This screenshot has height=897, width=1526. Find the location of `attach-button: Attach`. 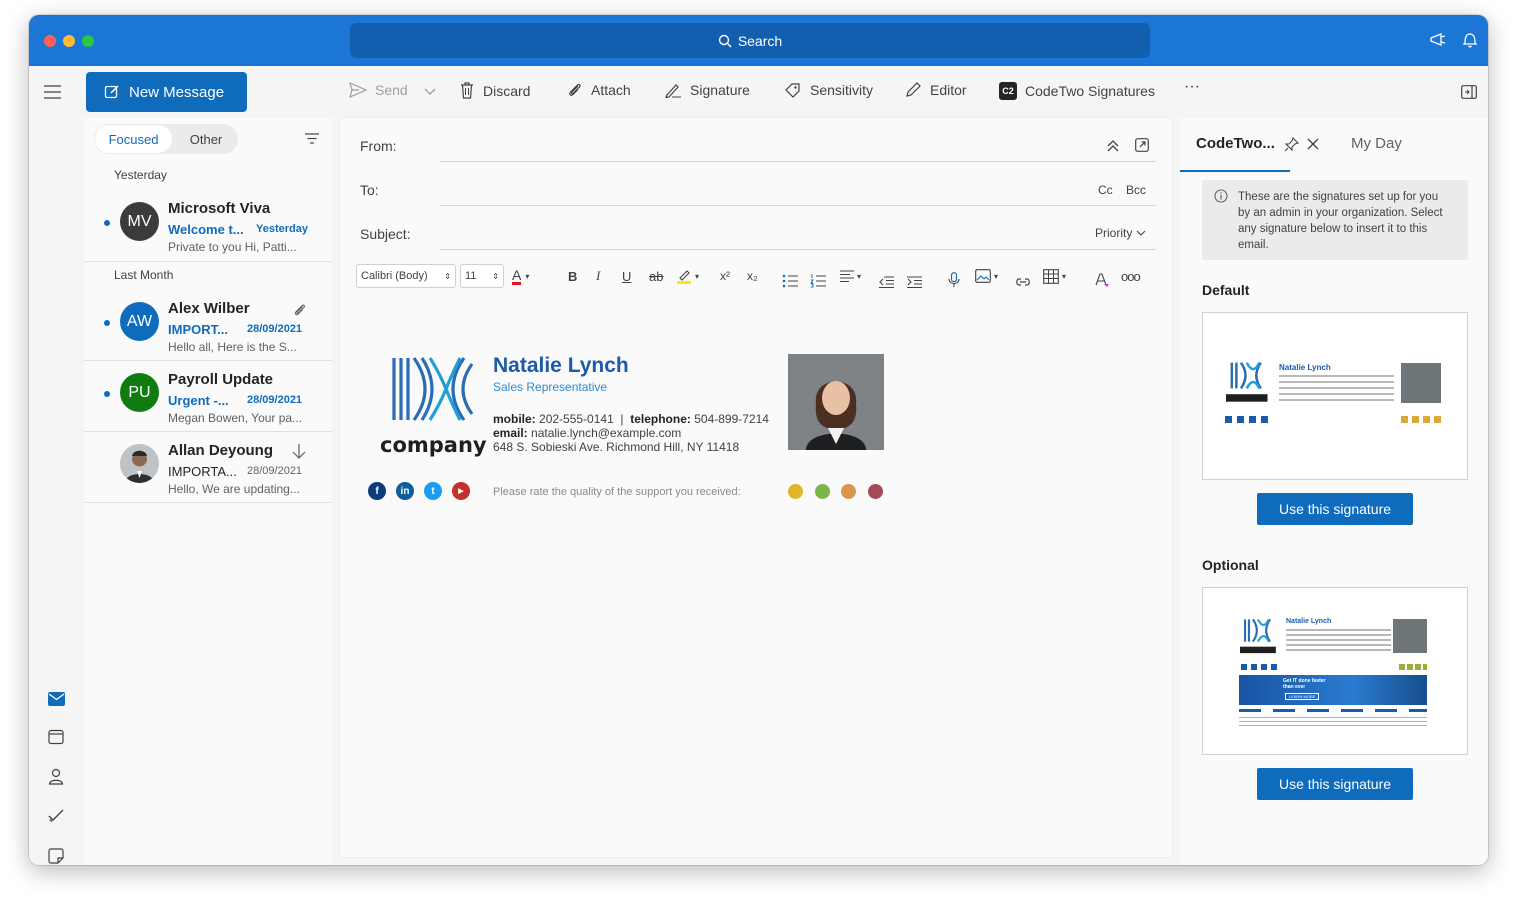

attach-button: Attach is located at coordinates (599, 90).